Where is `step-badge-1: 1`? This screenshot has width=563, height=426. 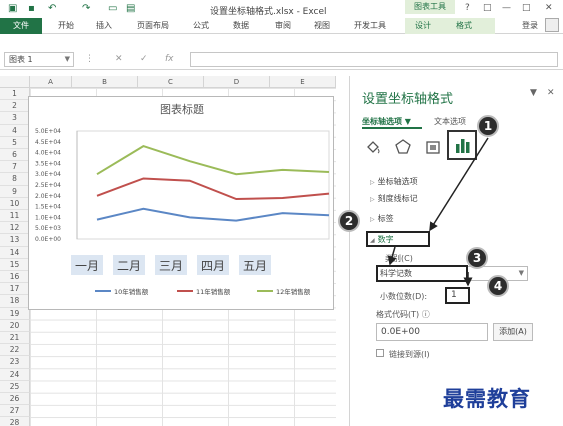
step-badge-1: 1 is located at coordinates (488, 126).